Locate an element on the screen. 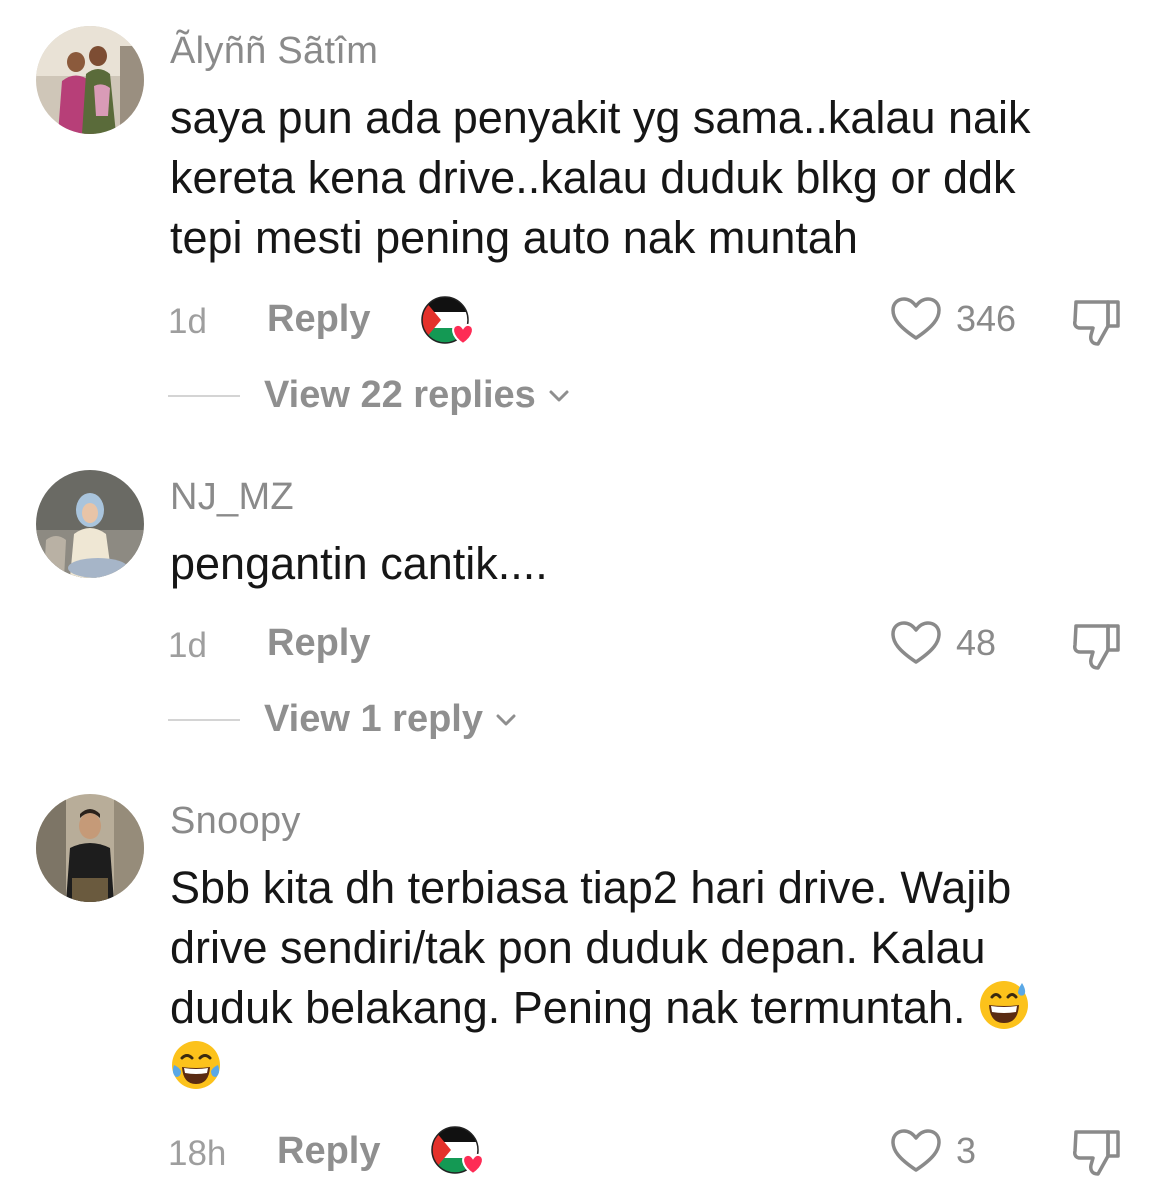  view-replies-button: View 1 reply is located at coordinates (343, 719).